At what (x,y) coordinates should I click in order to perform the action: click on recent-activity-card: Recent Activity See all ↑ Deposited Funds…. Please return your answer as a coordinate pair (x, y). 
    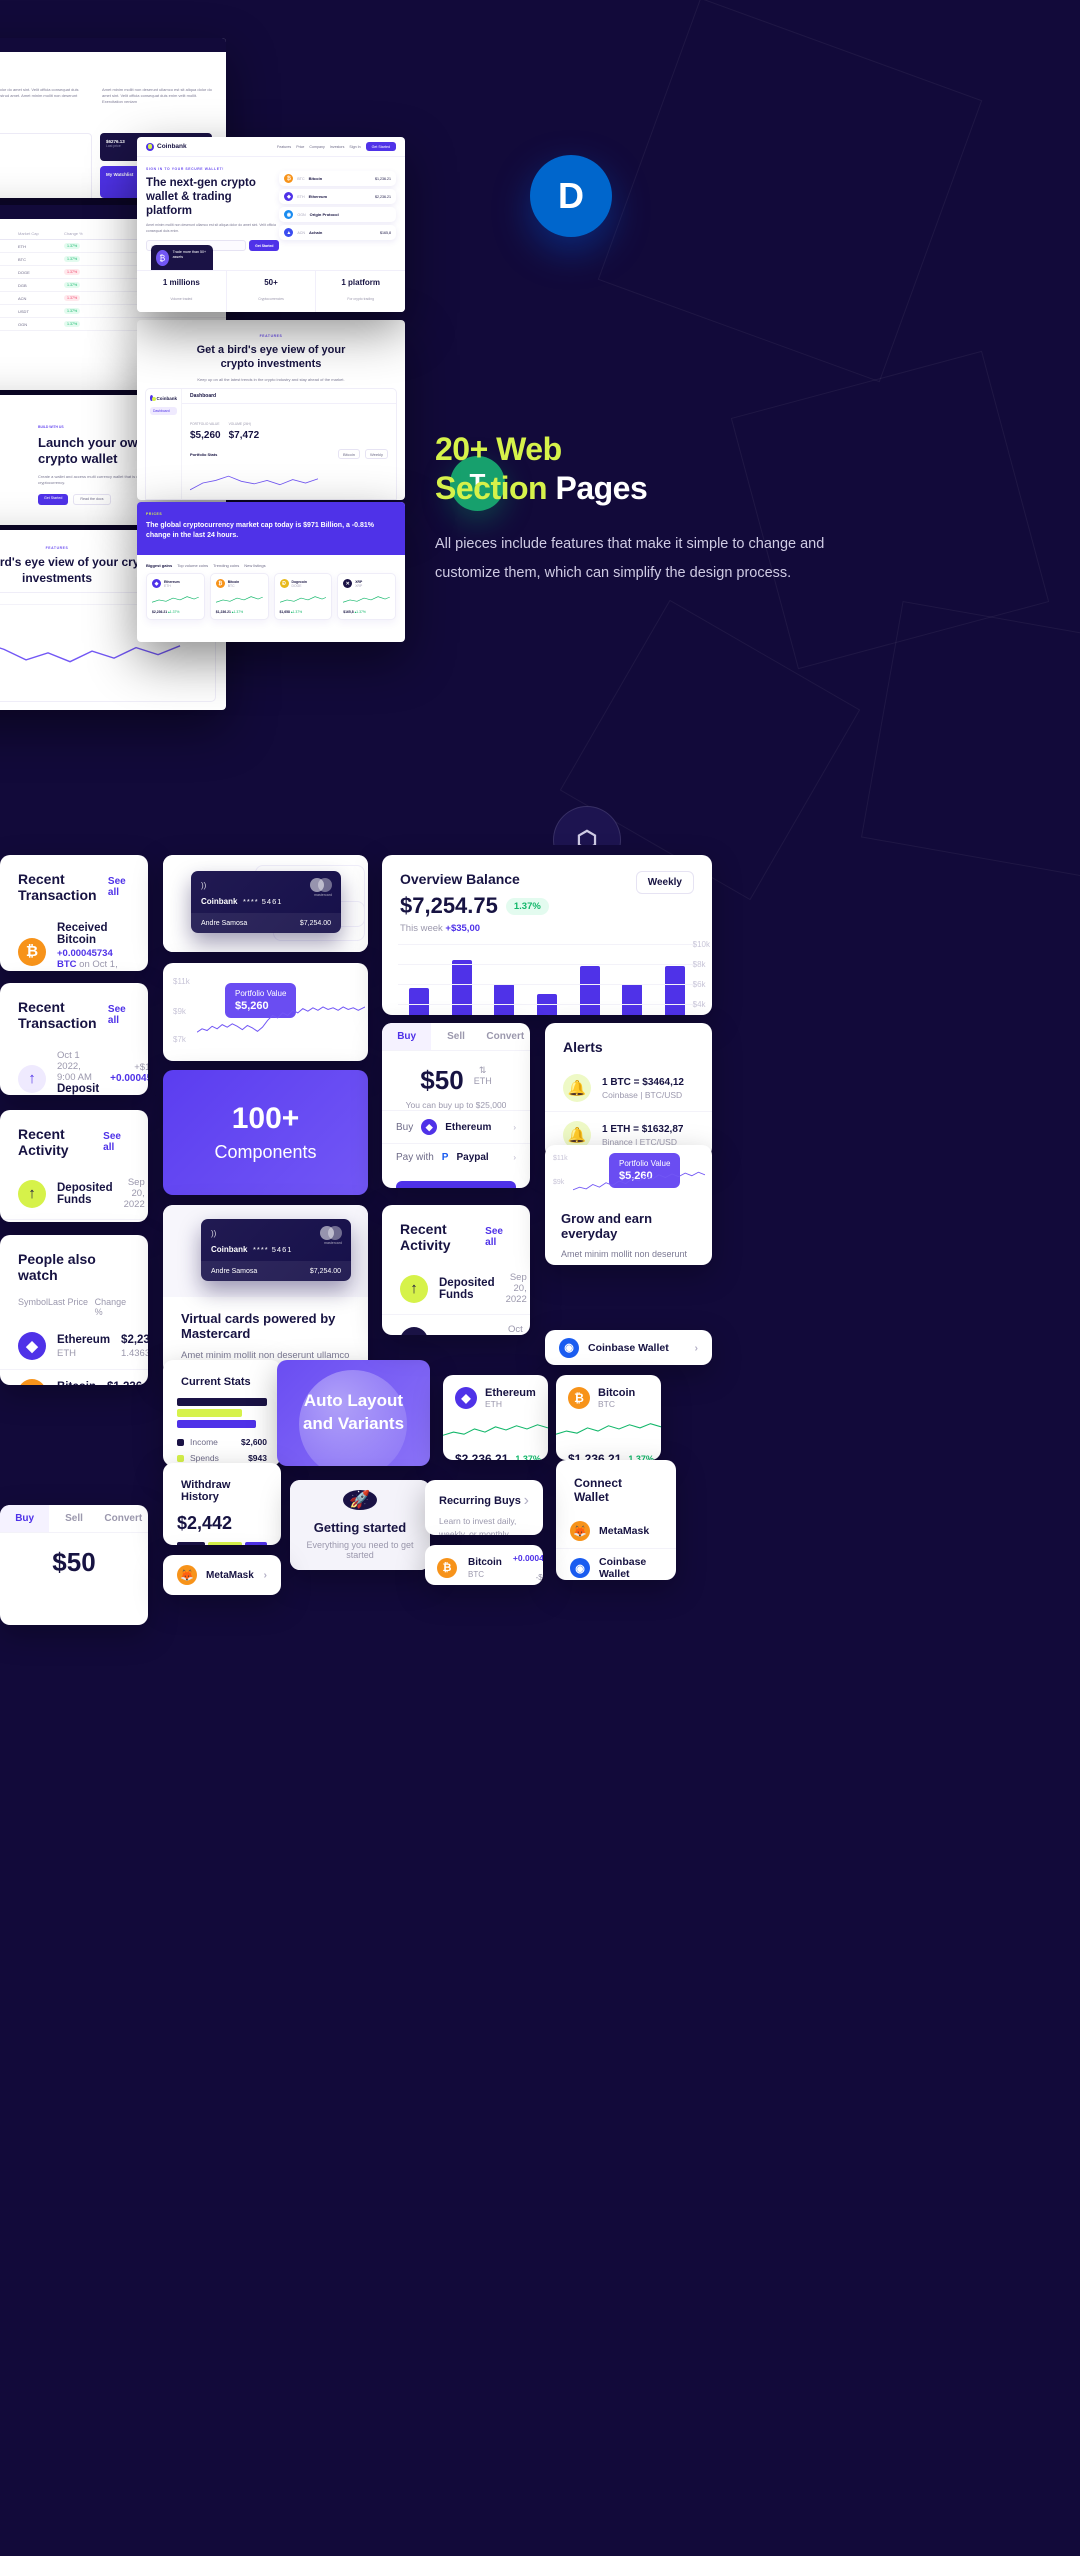
    Looking at the image, I should click on (74, 1166).